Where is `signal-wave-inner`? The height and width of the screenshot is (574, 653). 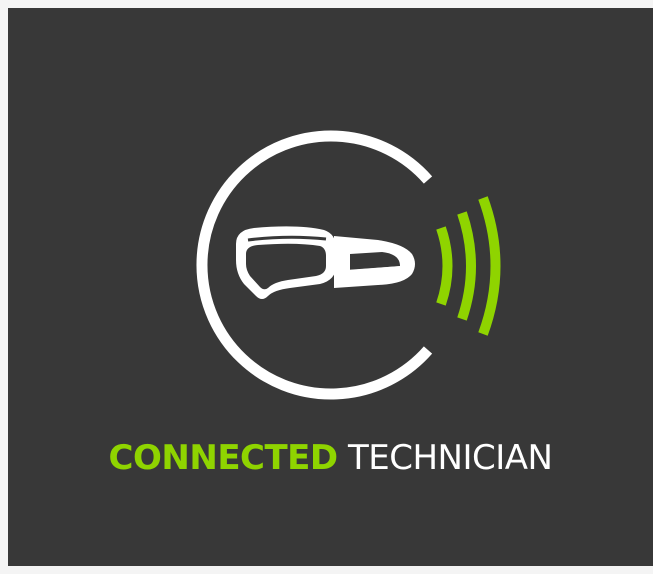
signal-wave-inner is located at coordinates (444, 266).